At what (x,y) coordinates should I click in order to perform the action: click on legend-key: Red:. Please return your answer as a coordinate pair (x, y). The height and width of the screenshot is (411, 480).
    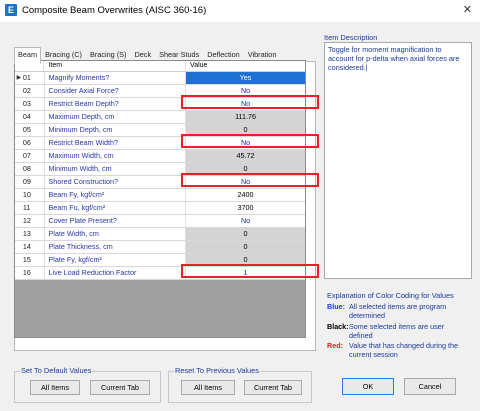
    Looking at the image, I should click on (335, 345).